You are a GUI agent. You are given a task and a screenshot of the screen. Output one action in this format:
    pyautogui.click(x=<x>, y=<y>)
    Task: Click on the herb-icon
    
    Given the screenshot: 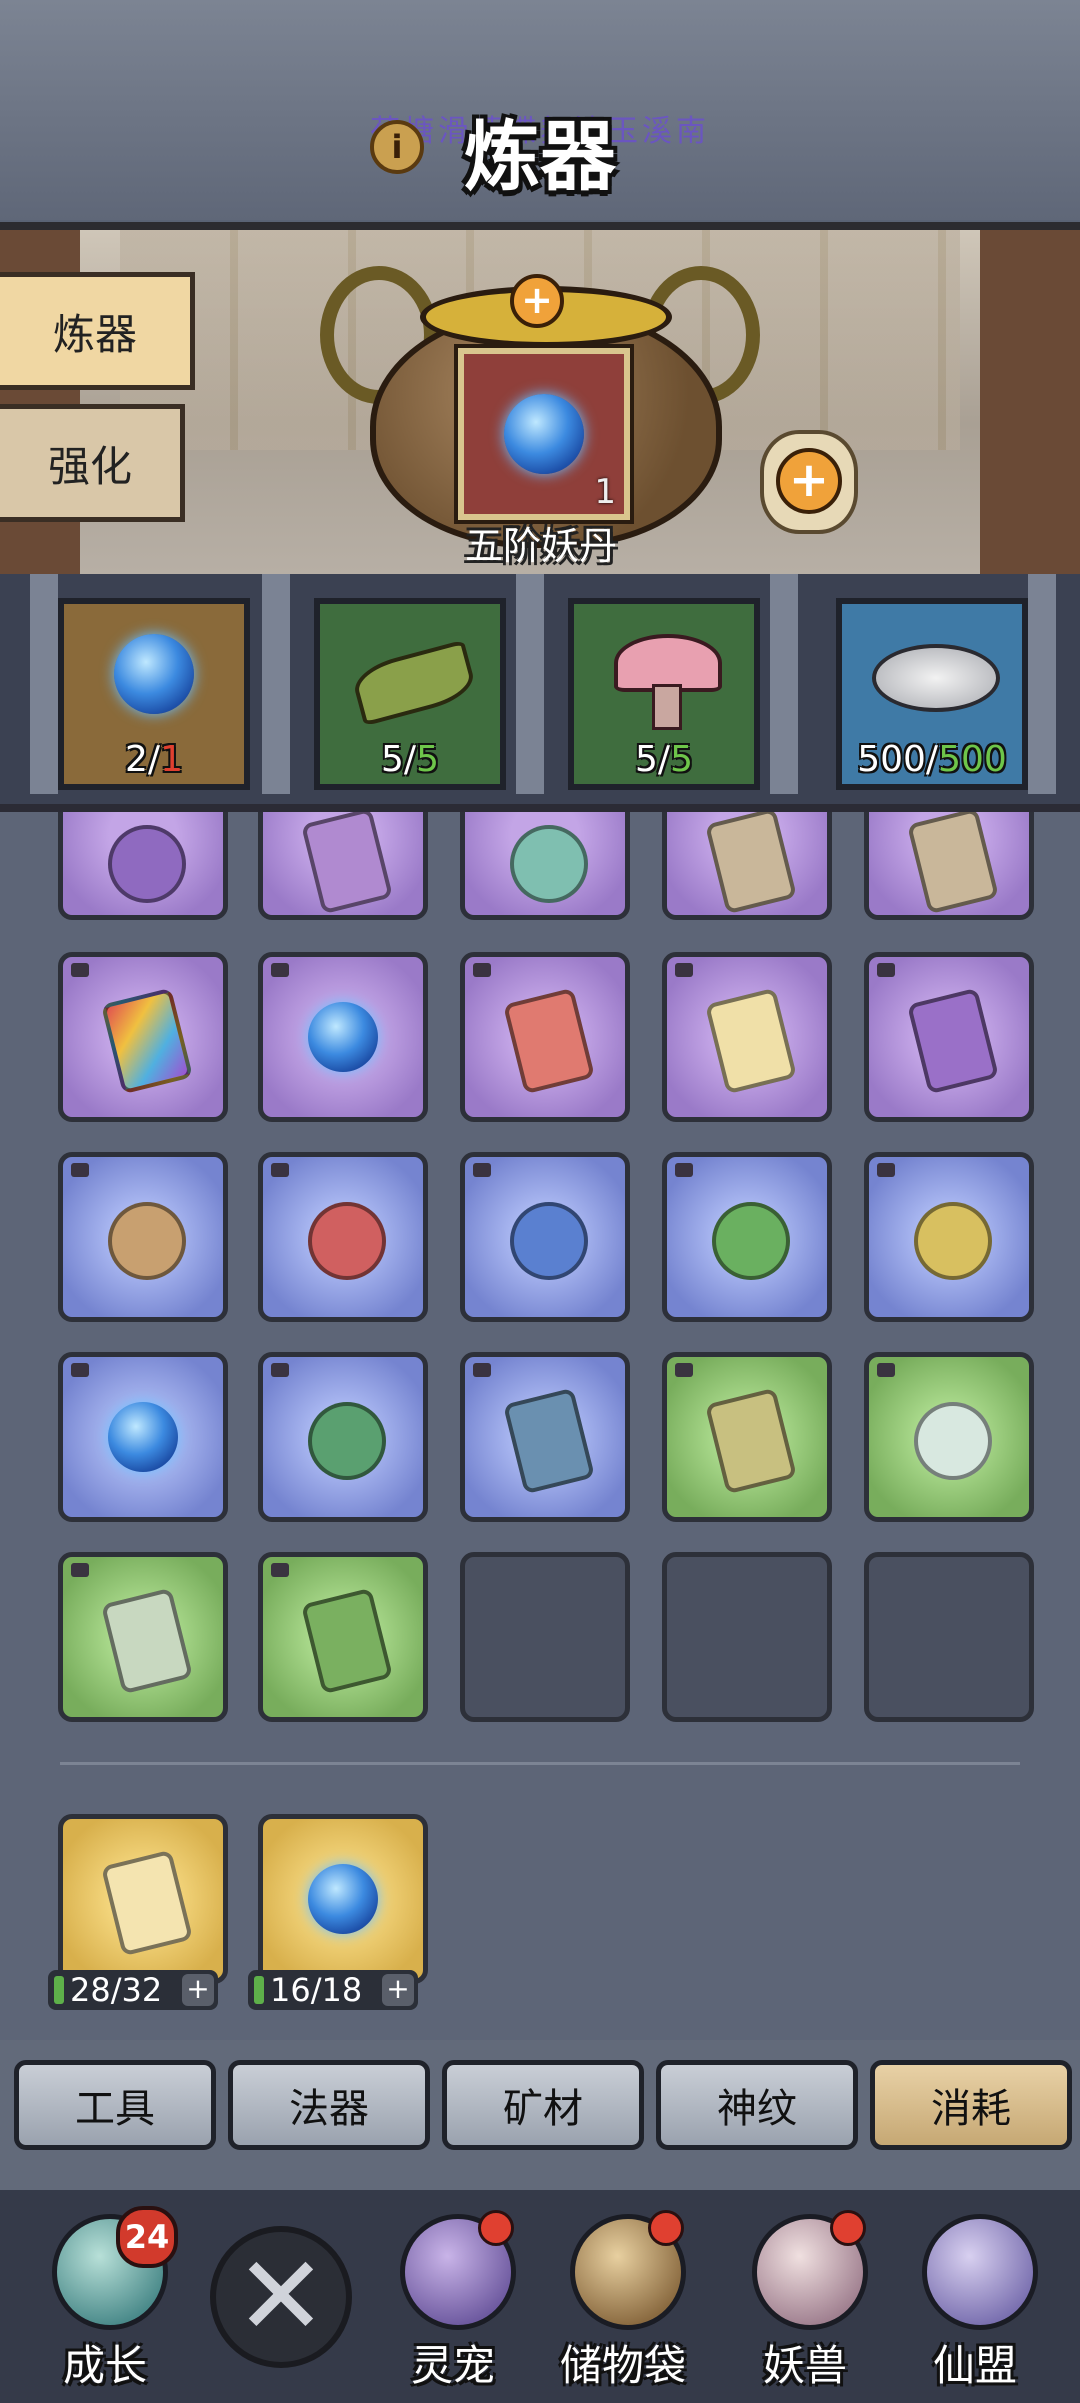 What is the action you would take?
    pyautogui.click(x=414, y=683)
    